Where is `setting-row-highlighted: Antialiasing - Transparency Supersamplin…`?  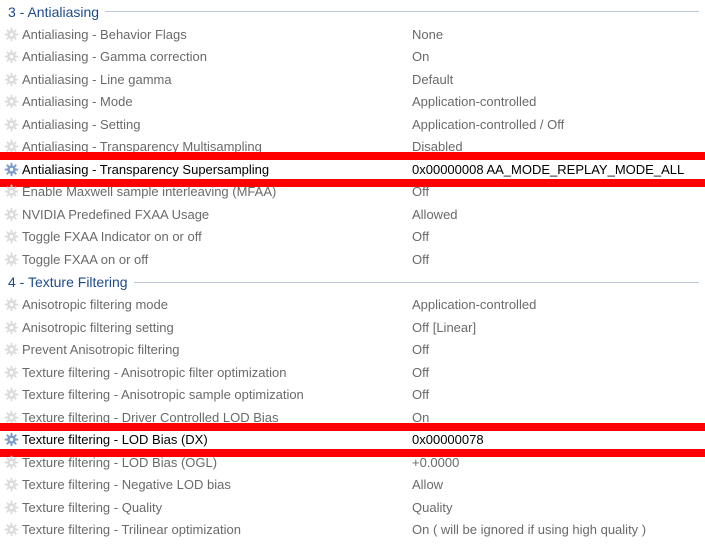 setting-row-highlighted: Antialiasing - Transparency Supersamplin… is located at coordinates (352, 169).